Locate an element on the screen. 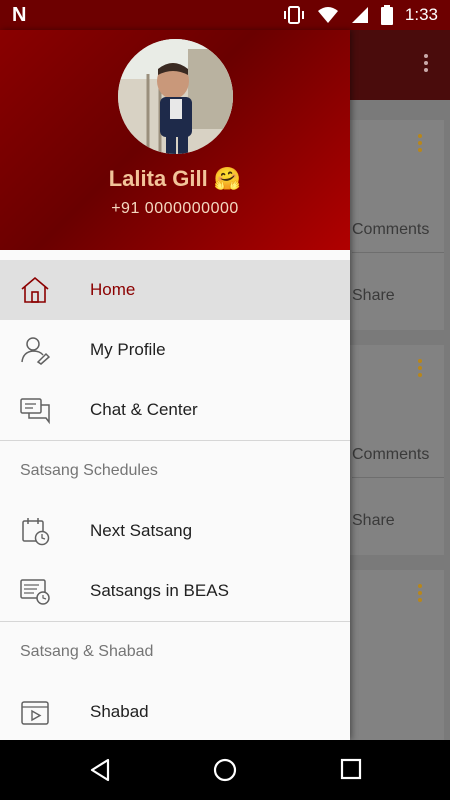 The image size is (450, 800). menu-item-label: My Profile is located at coordinates (128, 349).